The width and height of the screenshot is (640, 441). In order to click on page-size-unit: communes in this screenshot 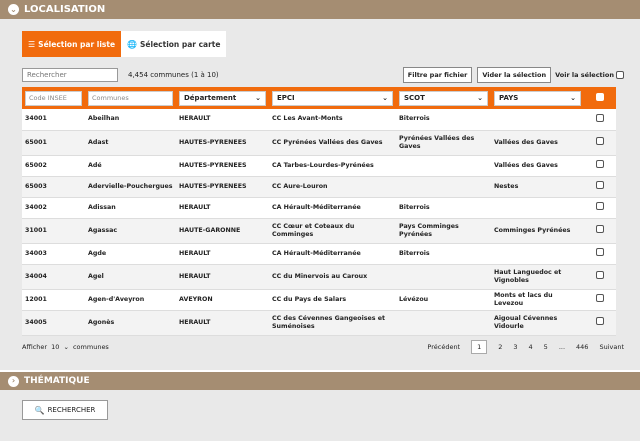, I will do `click(90, 346)`.